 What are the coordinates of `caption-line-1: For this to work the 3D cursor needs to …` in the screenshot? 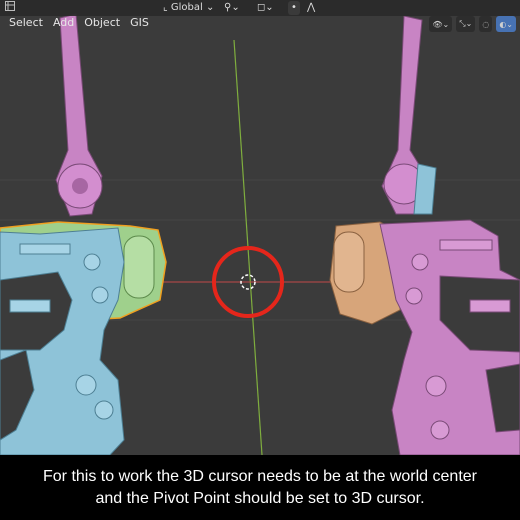 It's located at (260, 476).